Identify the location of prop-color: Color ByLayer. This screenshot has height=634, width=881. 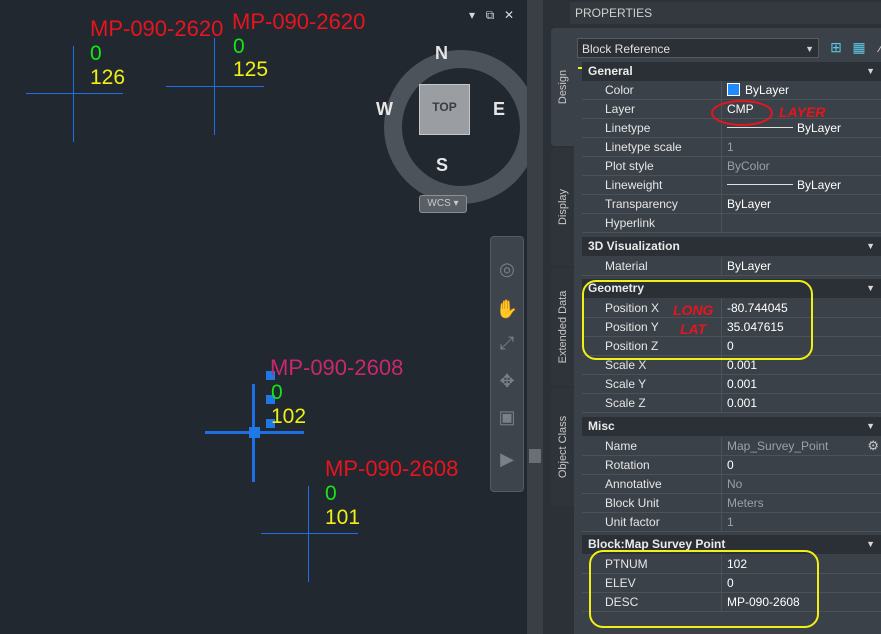
(731, 90).